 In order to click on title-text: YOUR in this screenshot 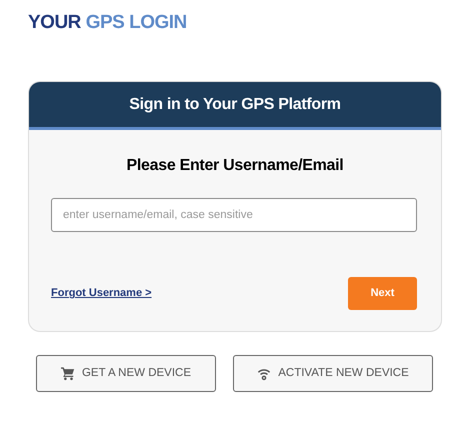, I will do `click(54, 22)`.